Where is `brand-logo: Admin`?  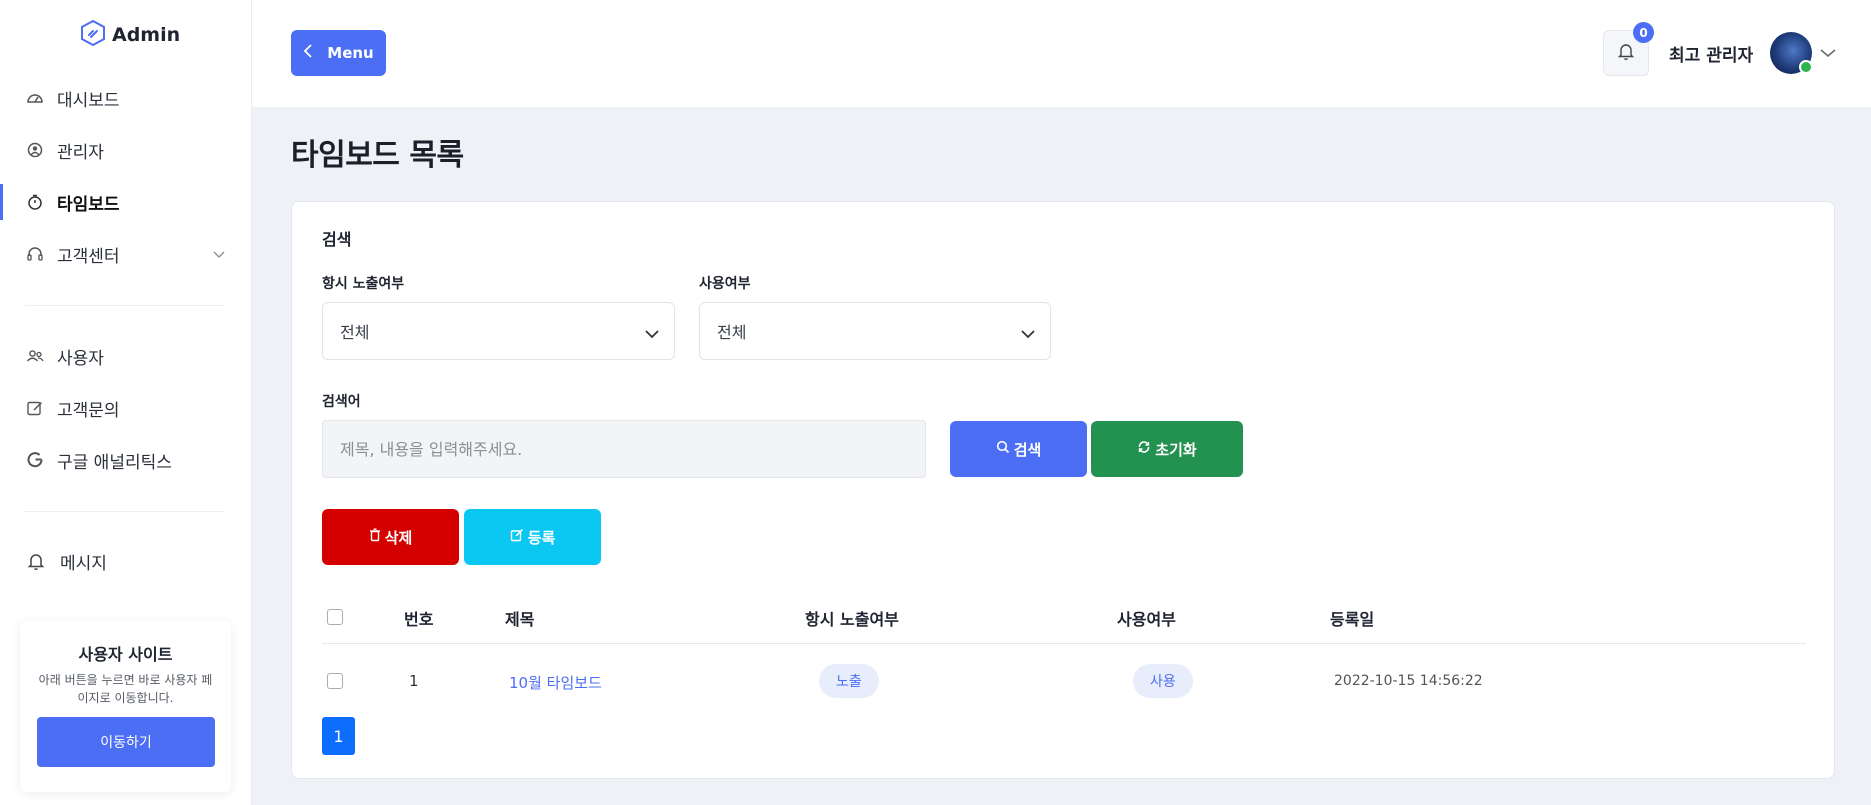 brand-logo: Admin is located at coordinates (130, 34).